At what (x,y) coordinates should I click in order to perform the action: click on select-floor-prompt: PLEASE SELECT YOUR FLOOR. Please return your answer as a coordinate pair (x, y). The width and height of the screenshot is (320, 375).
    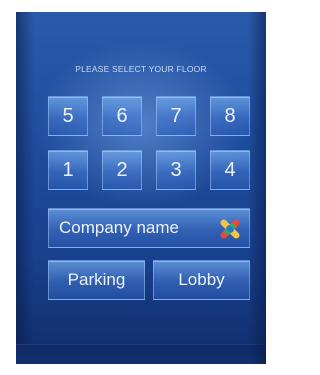
    Looking at the image, I should click on (141, 69).